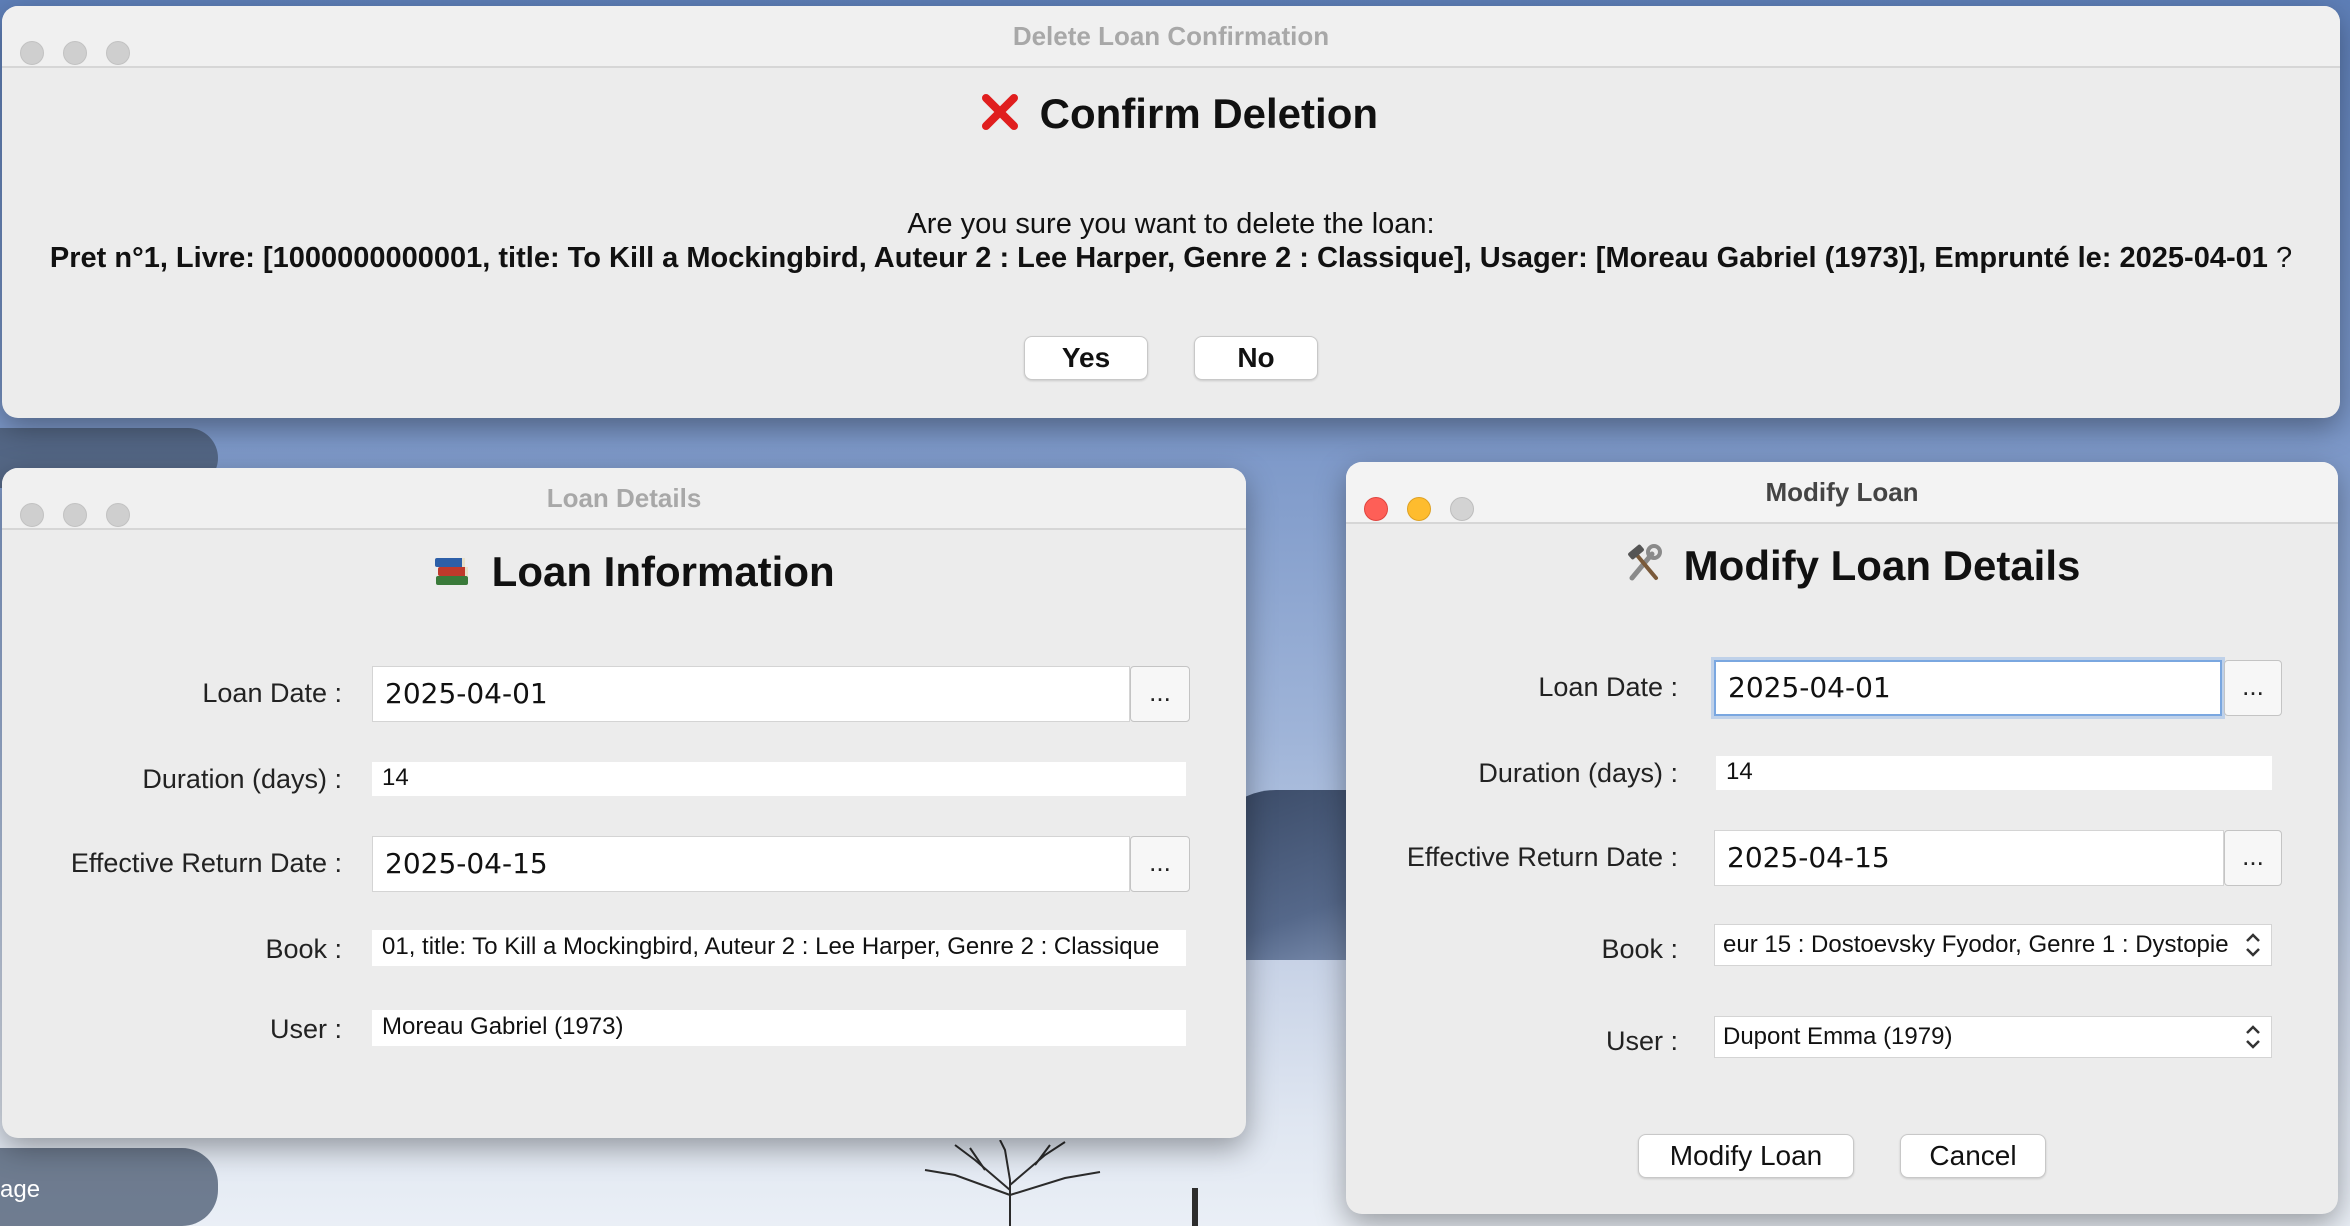  I want to click on loan-information-heading: Loan Information, so click(633, 572).